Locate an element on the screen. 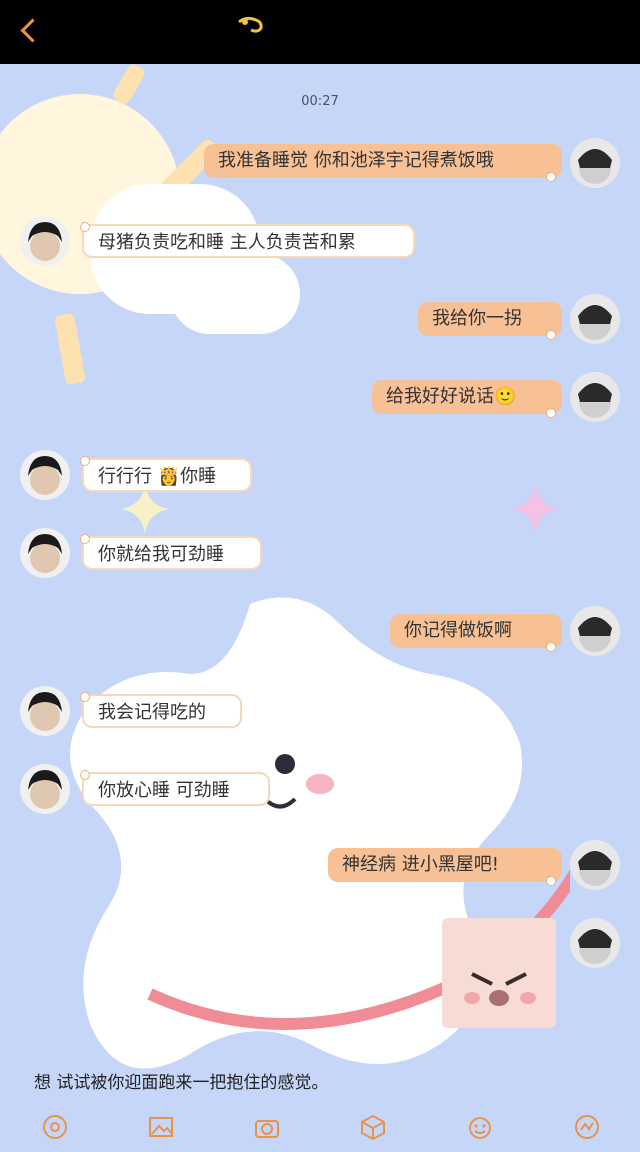  message-text: 母猪负责吃和睡 主人负责苦和累 is located at coordinates (227, 242).